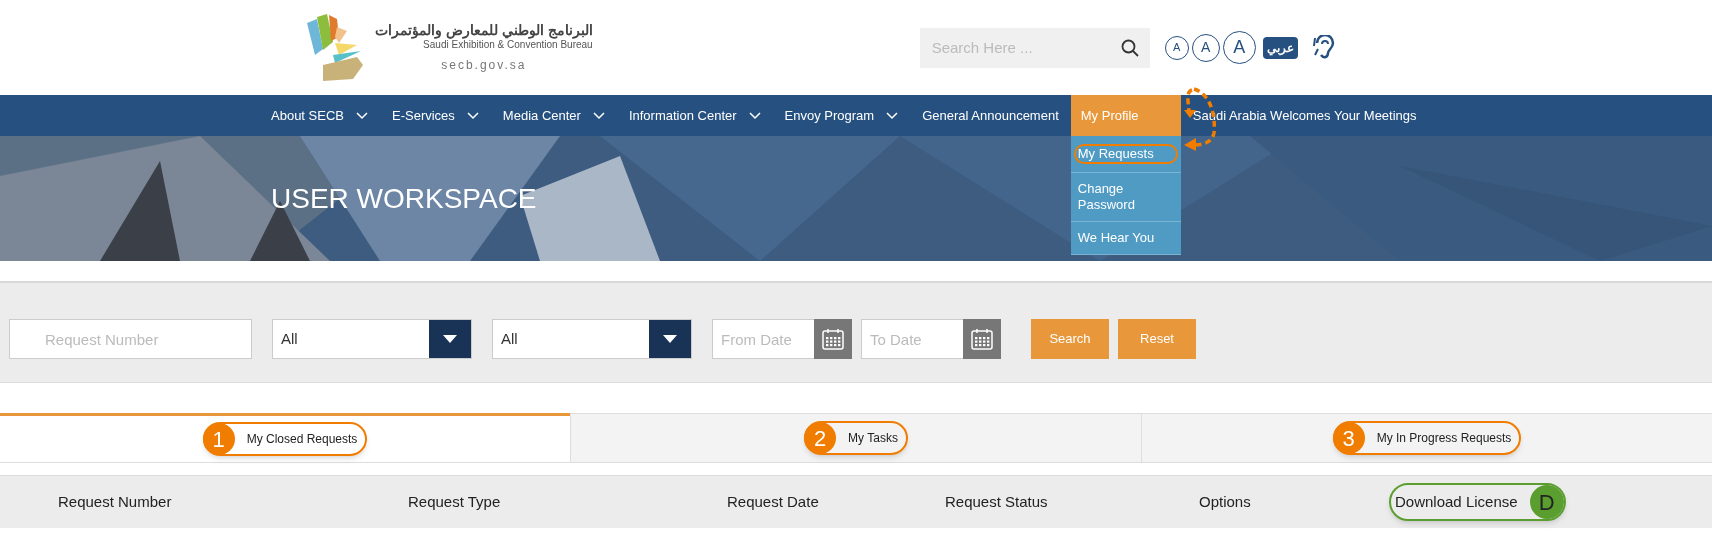 This screenshot has height=534, width=1712. Describe the element at coordinates (841, 115) in the screenshot. I see `nav-item: Envoy Program` at that location.